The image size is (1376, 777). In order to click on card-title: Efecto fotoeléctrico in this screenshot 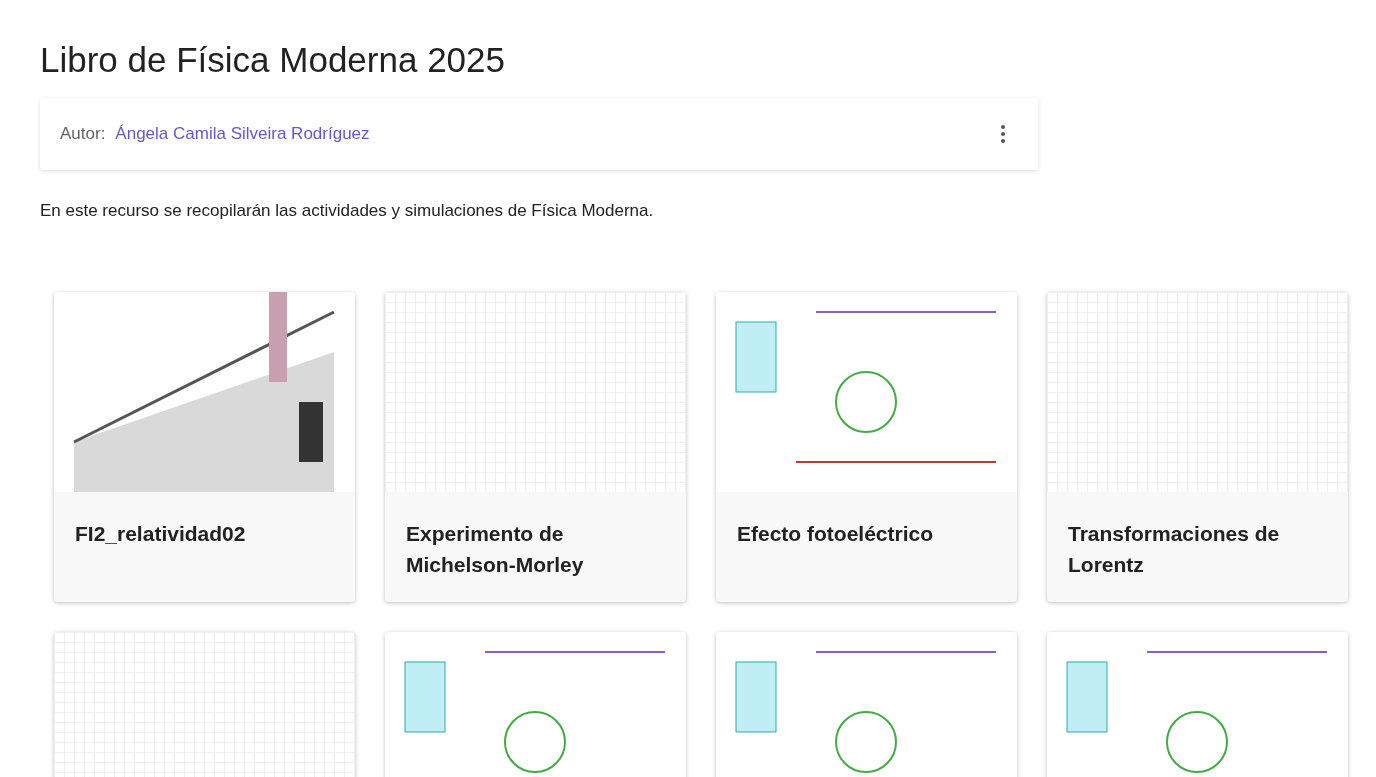, I will do `click(836, 533)`.